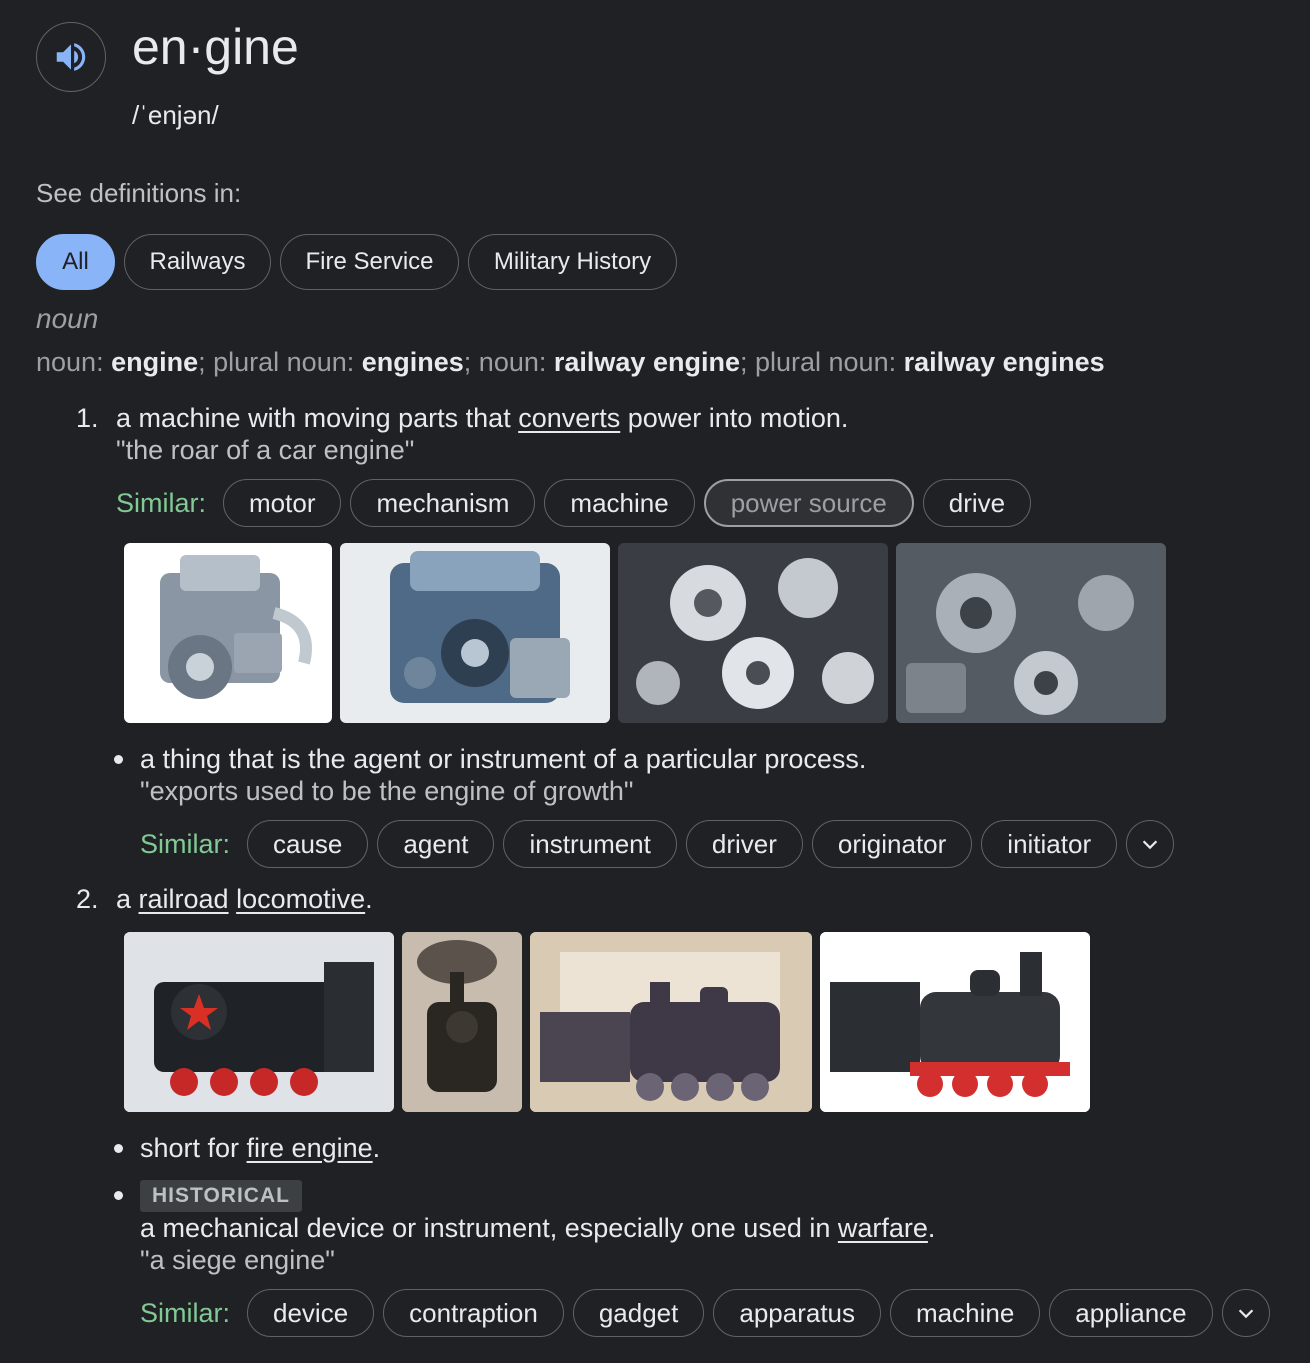  Describe the element at coordinates (744, 844) in the screenshot. I see `similar-chip: driver` at that location.